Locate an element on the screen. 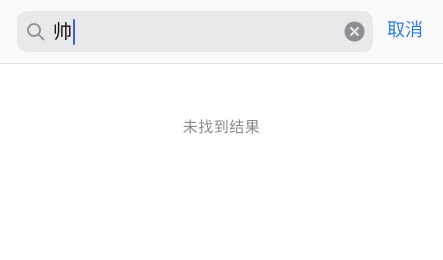  search-field: 帅 is located at coordinates (195, 31).